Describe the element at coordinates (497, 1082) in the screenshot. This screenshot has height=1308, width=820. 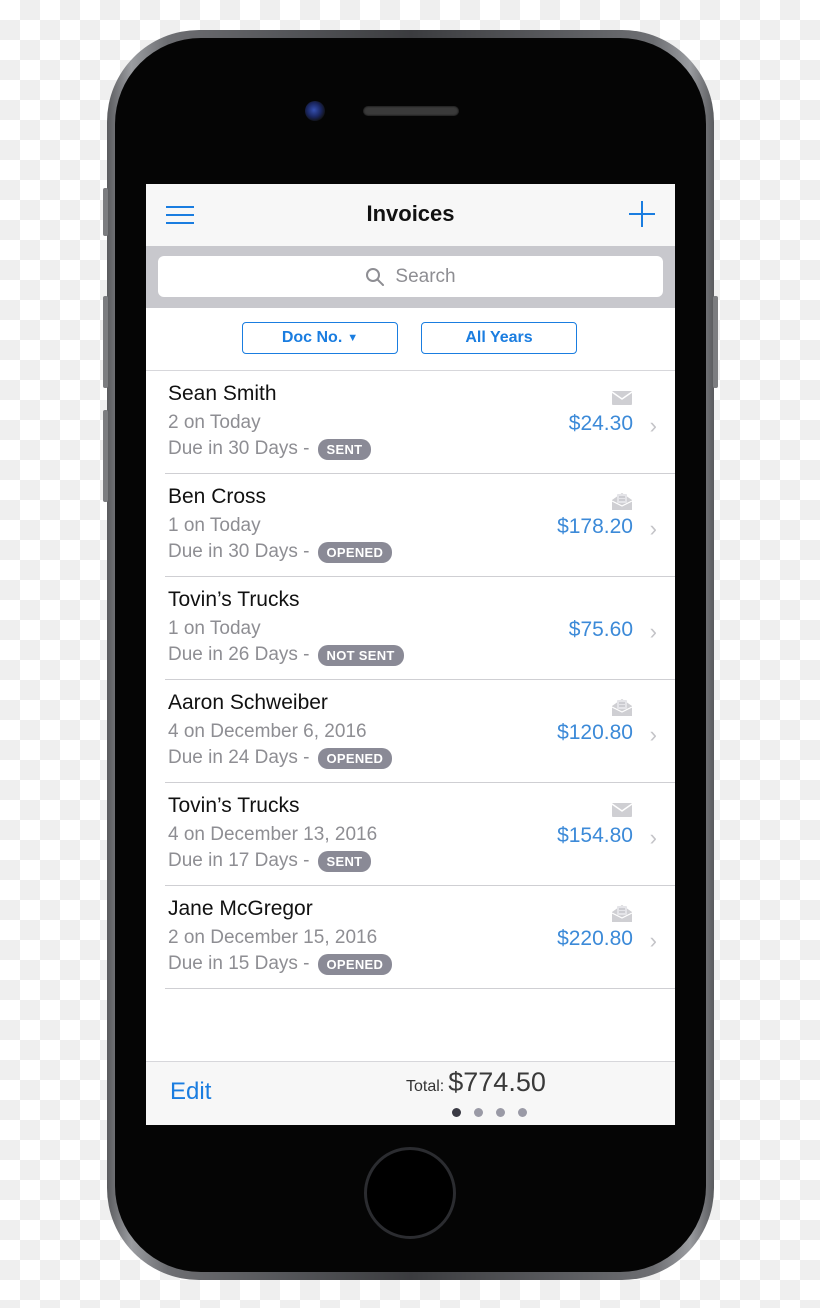
I see `total-value: $774.50` at that location.